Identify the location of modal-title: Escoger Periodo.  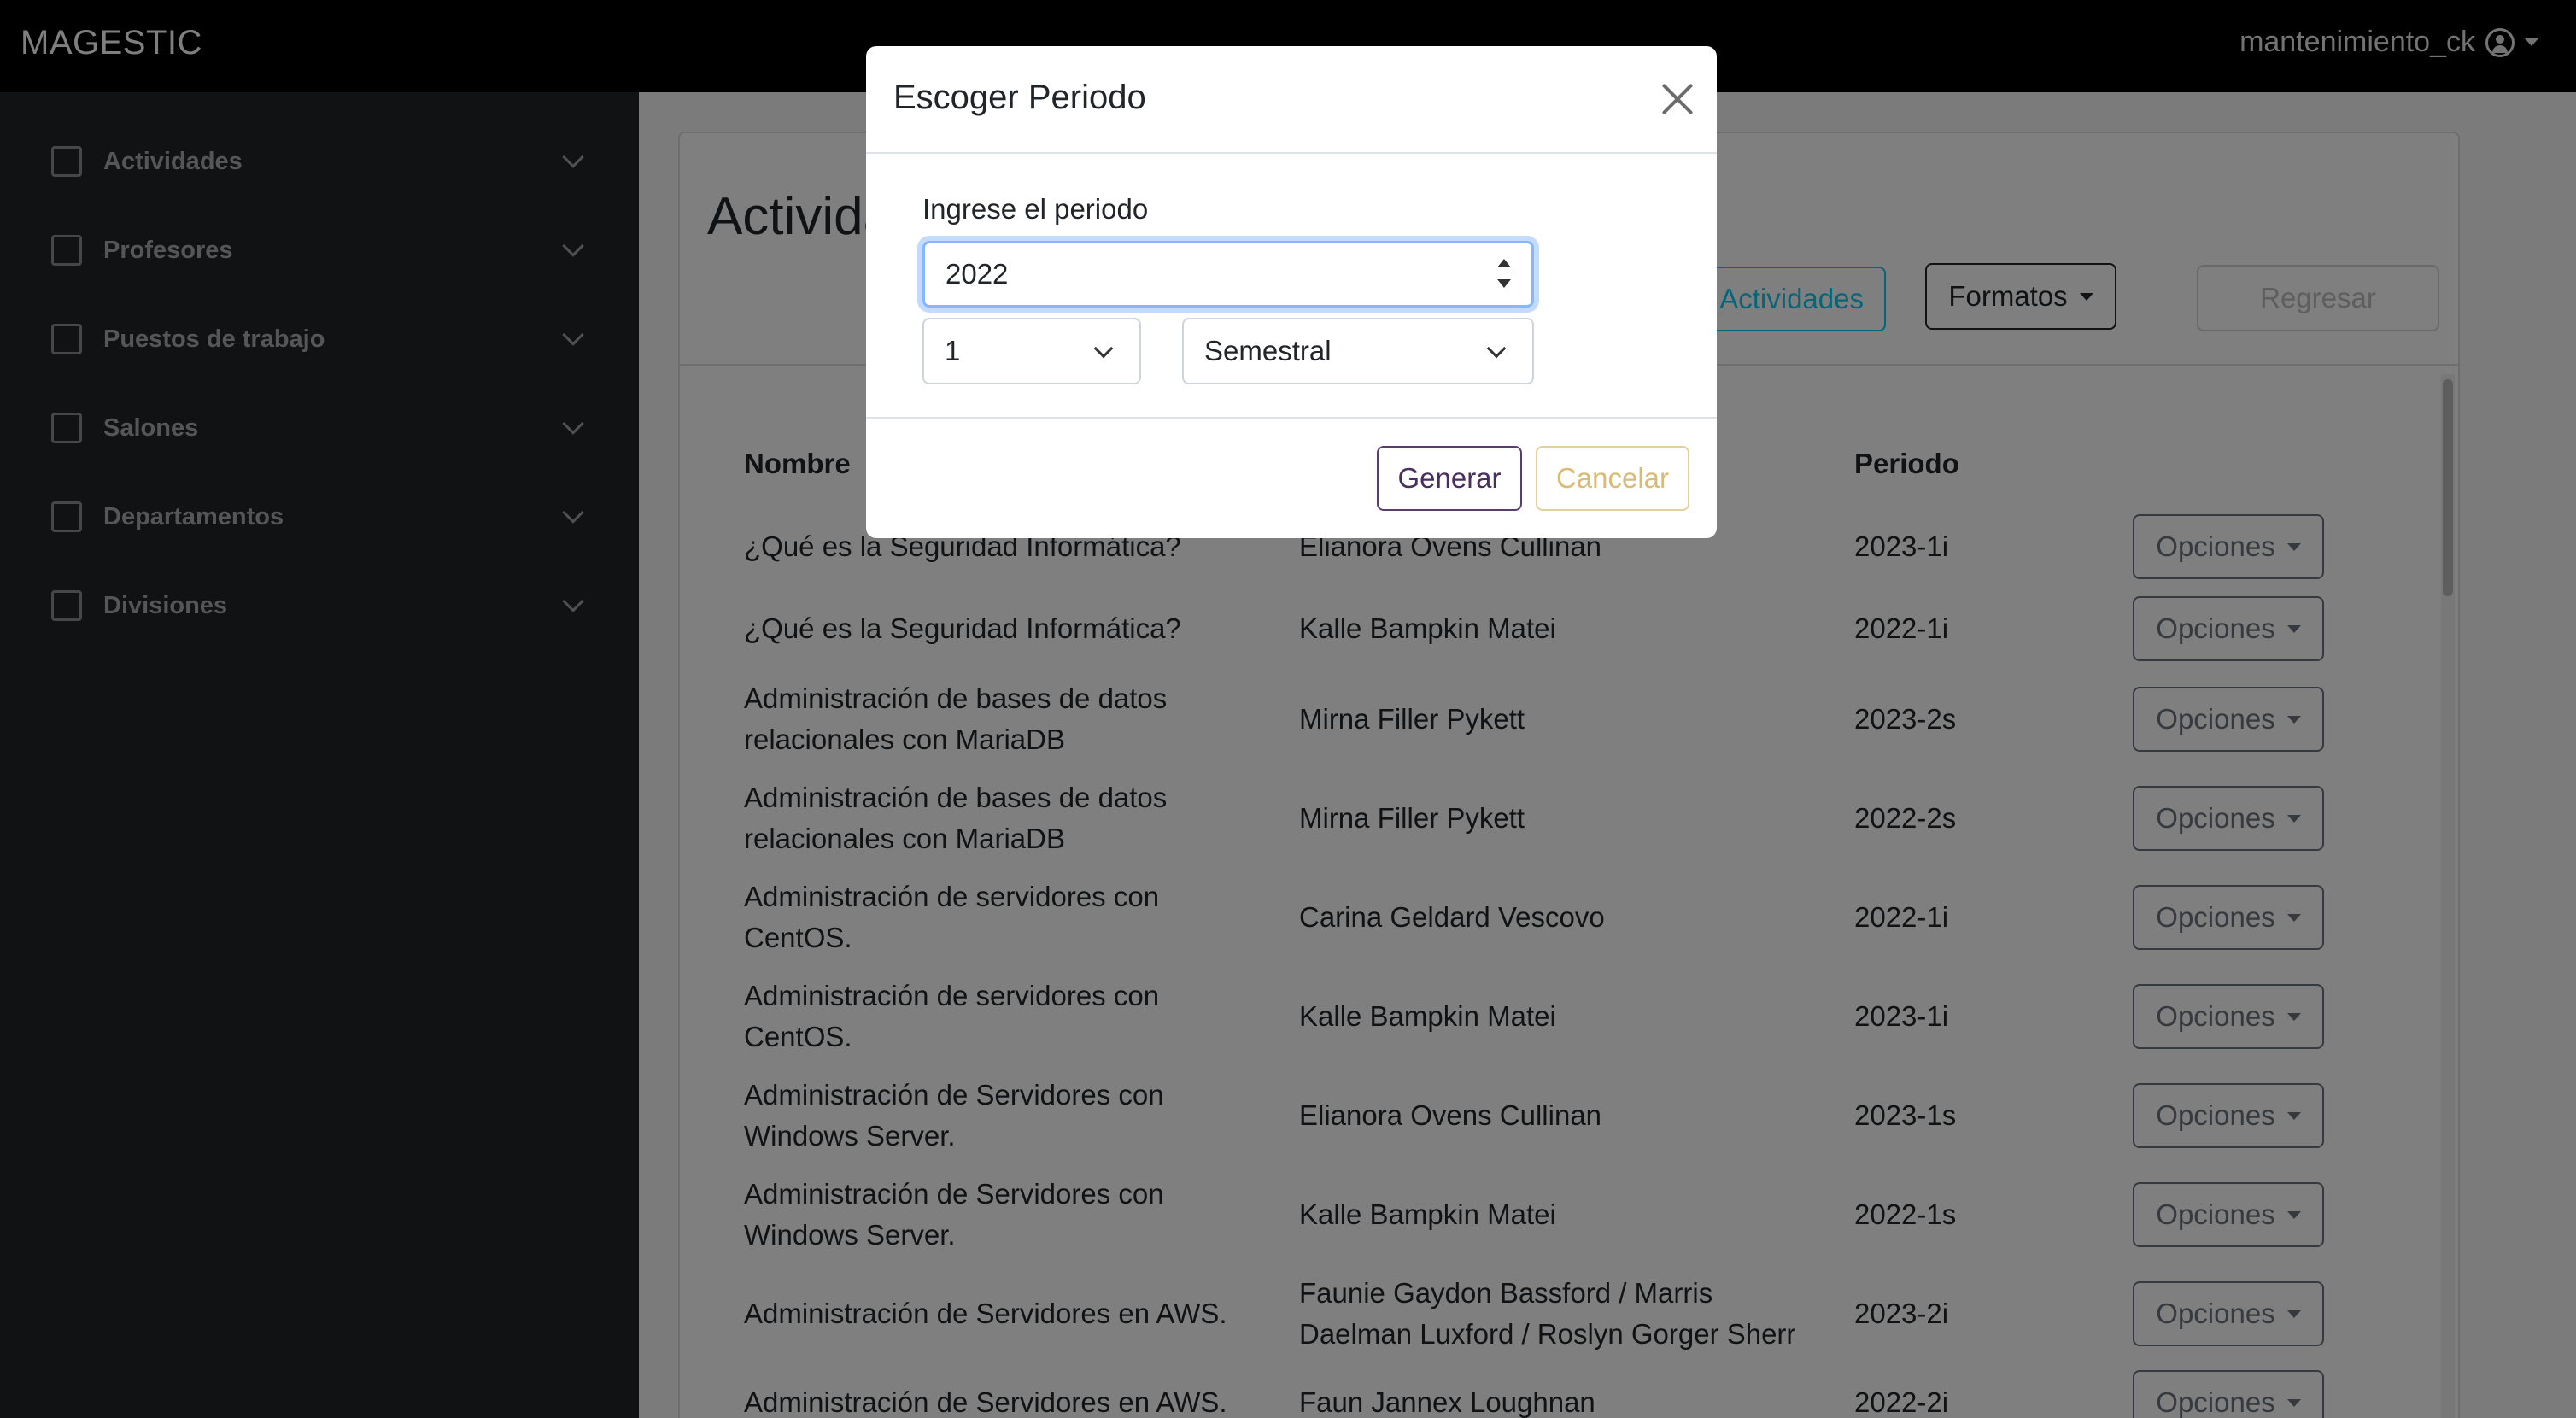
(1019, 97).